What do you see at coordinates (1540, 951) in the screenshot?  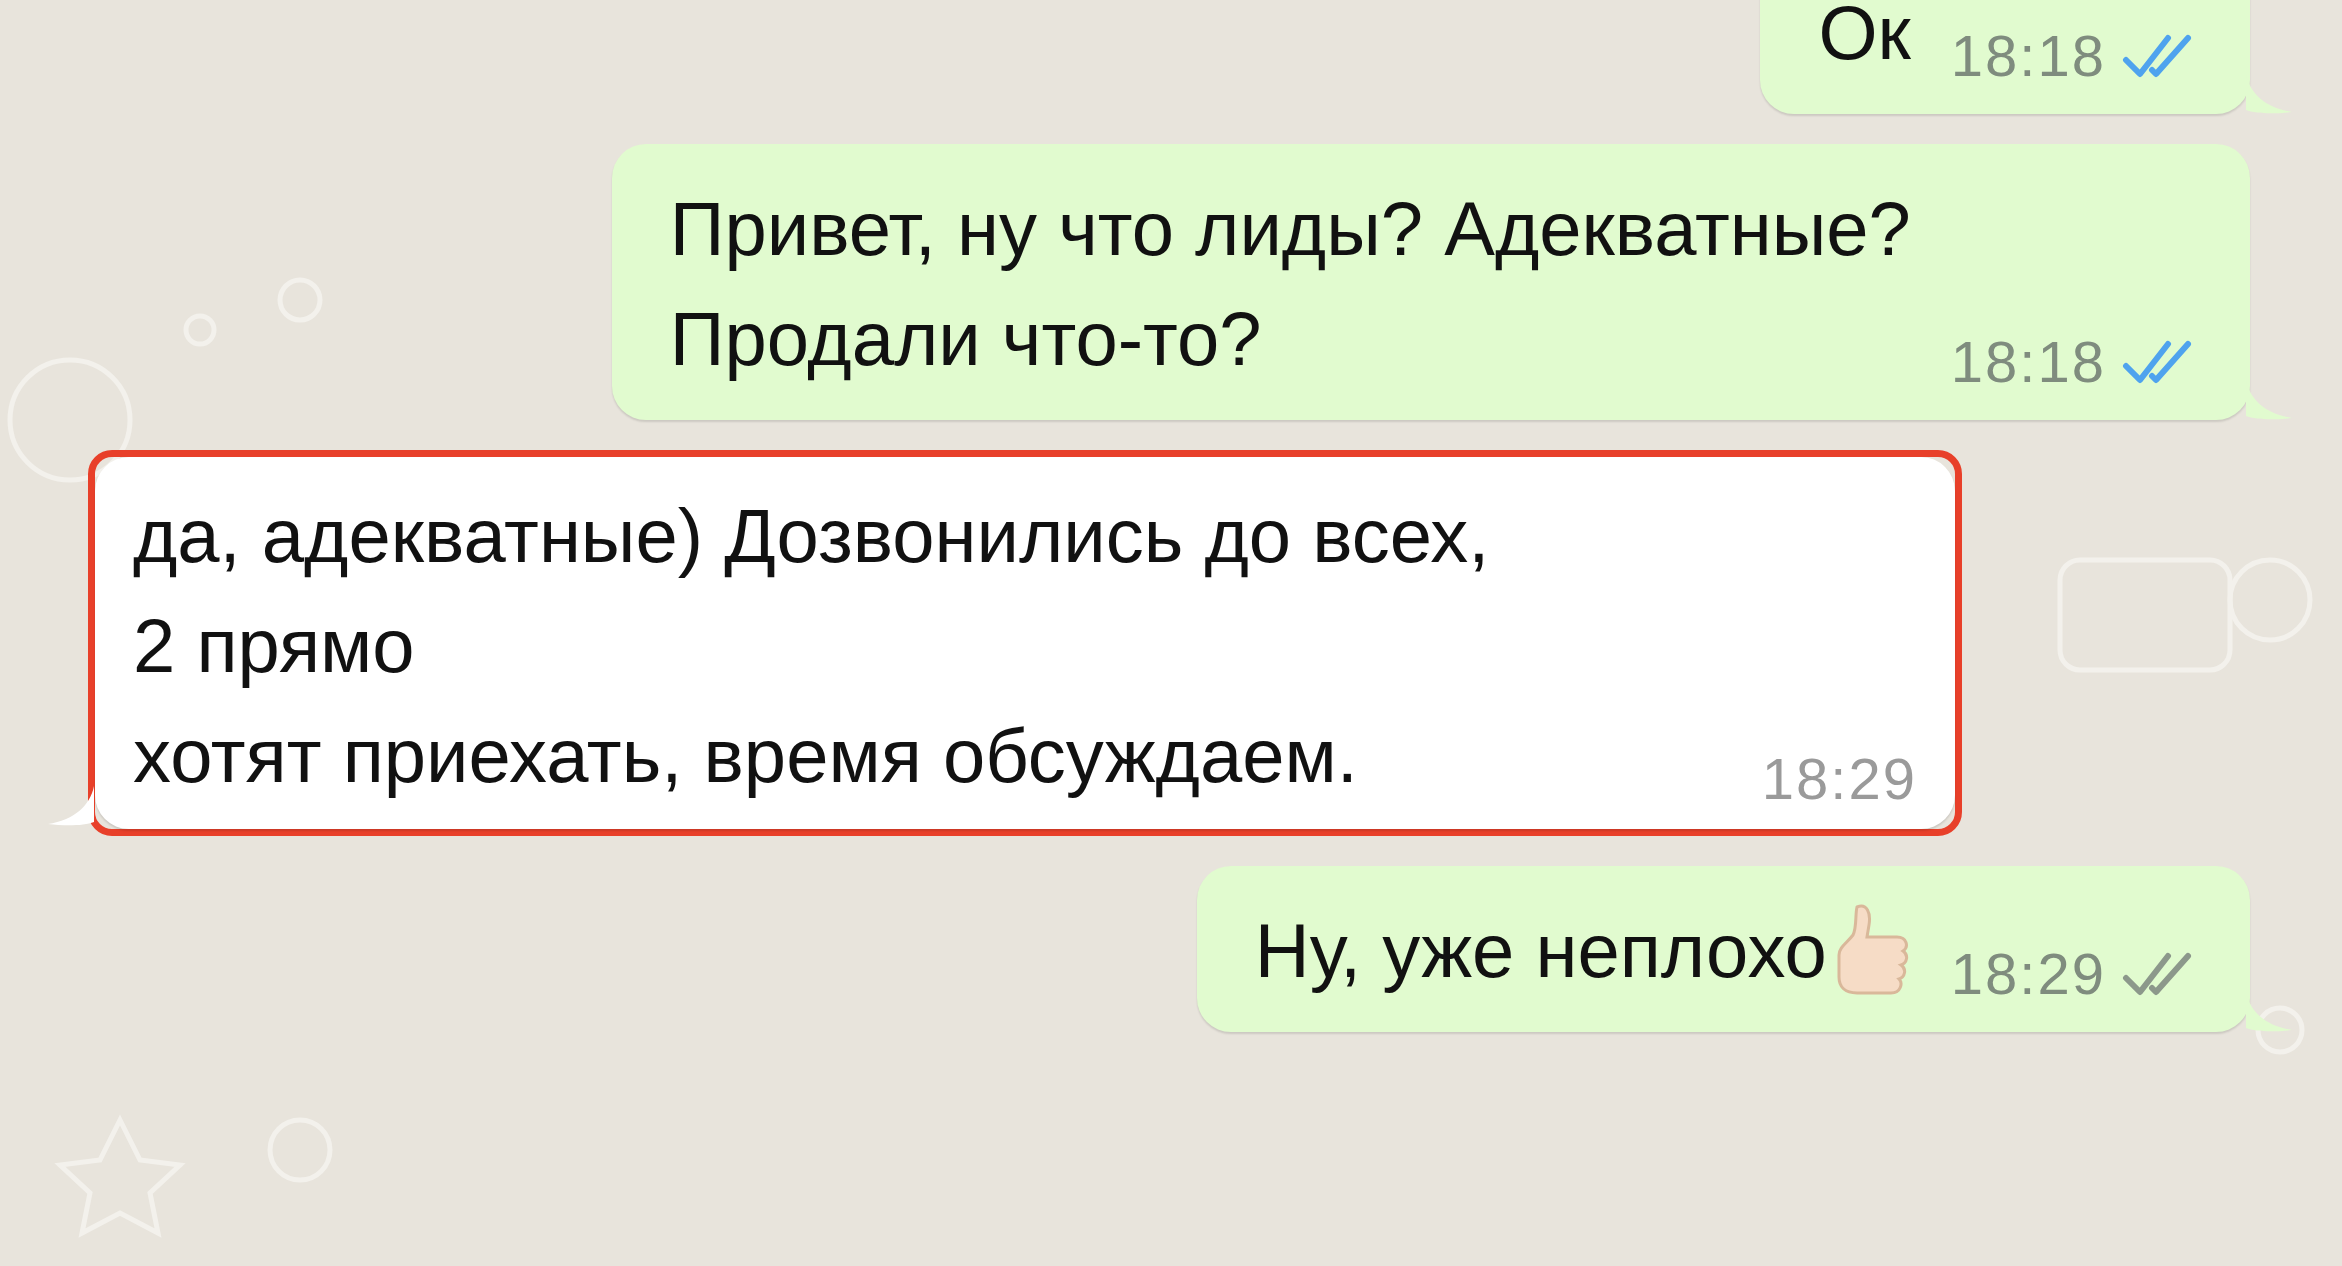 I see `message-text: Ну, уже неплохо` at bounding box center [1540, 951].